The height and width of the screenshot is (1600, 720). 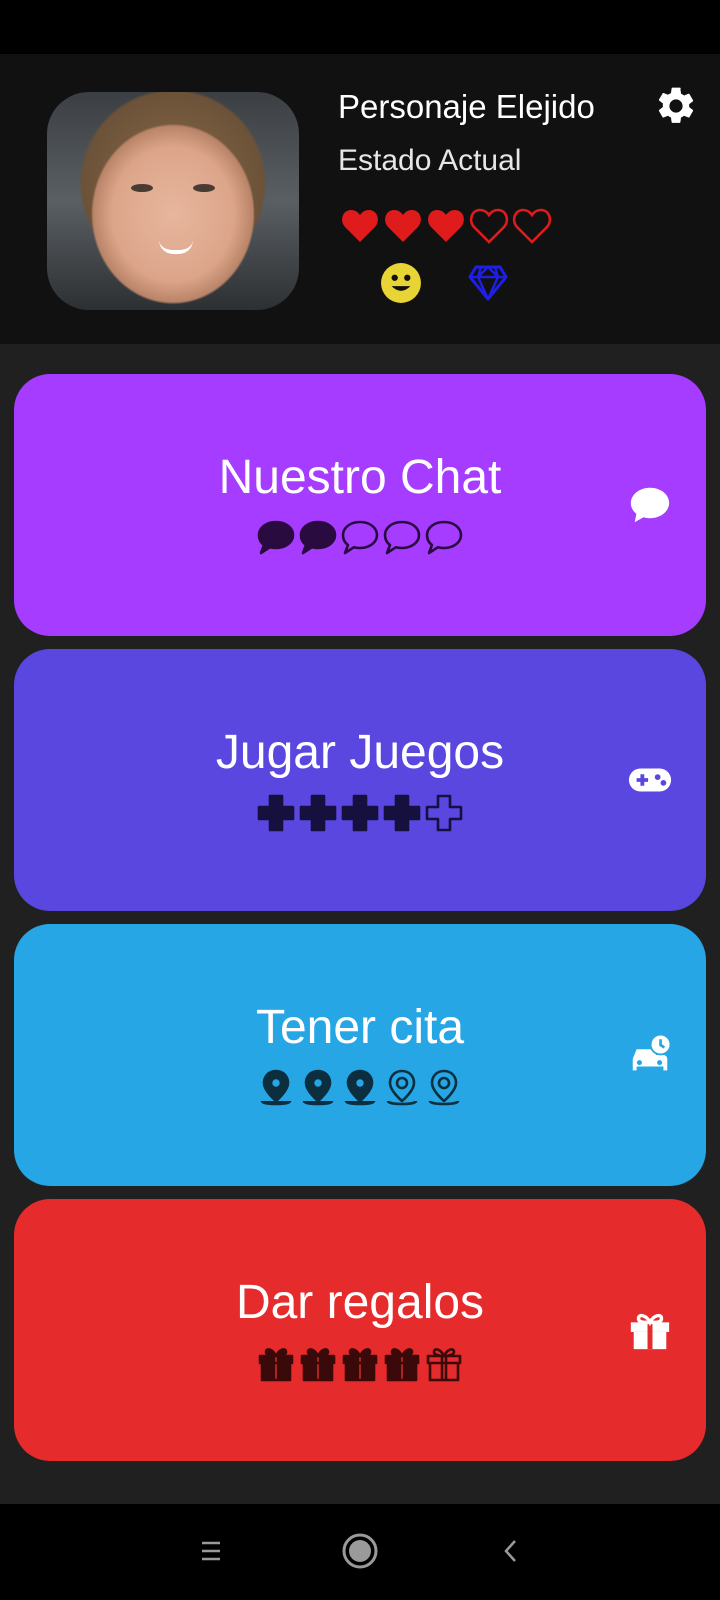 I want to click on gifts-meter, so click(x=360, y=1363).